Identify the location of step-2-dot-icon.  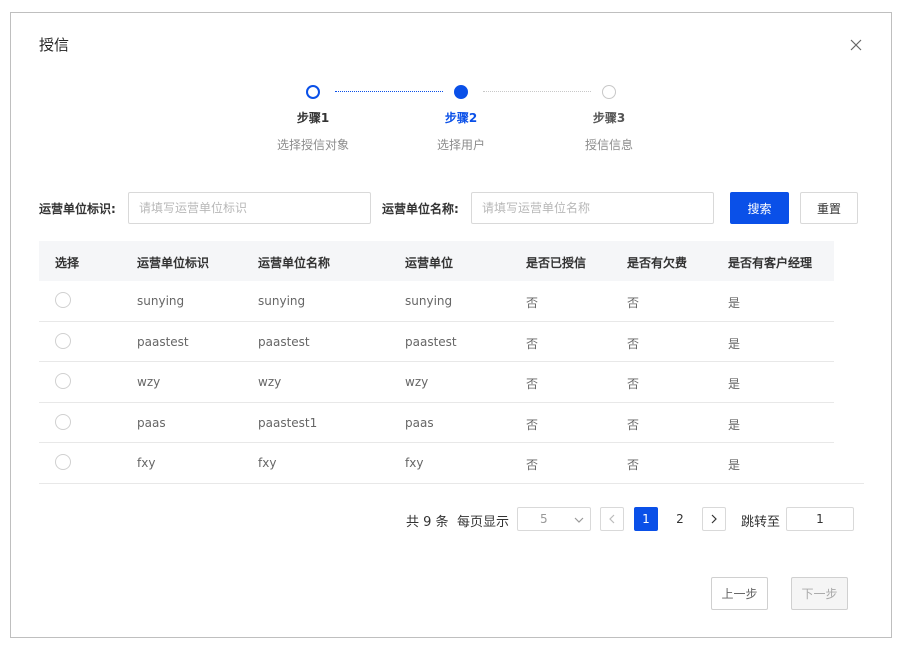
(461, 92).